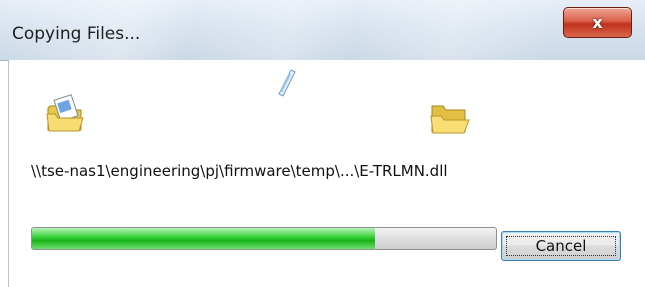  I want to click on close-button: x, so click(597, 22).